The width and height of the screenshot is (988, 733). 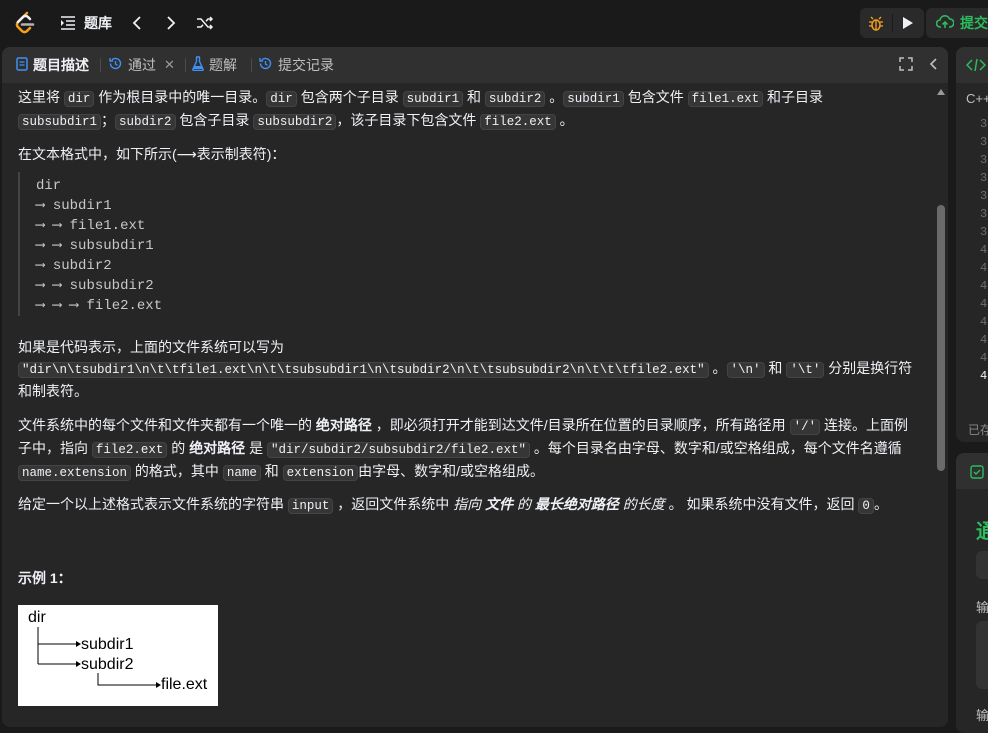 What do you see at coordinates (184, 684) in the screenshot?
I see `diagram-node-file: file.ext` at bounding box center [184, 684].